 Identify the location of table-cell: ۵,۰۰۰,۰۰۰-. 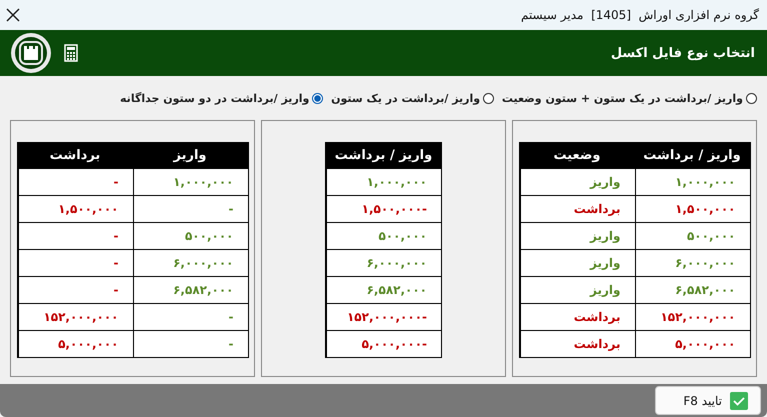
(383, 343).